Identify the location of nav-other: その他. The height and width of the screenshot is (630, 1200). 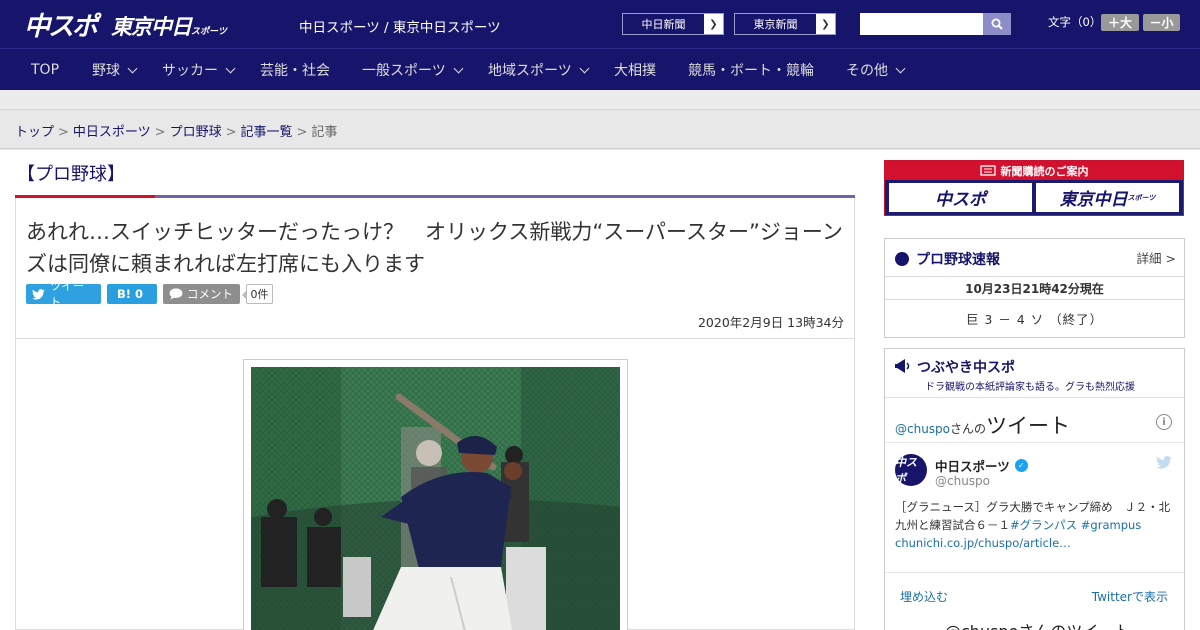
(876, 70).